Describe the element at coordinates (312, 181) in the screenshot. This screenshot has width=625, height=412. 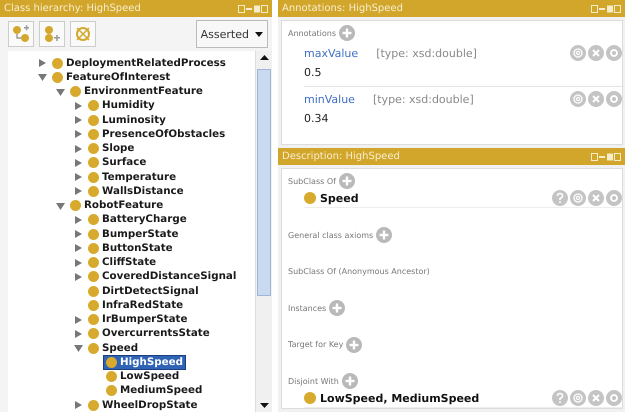
I see `section-label: SubClass Of` at that location.